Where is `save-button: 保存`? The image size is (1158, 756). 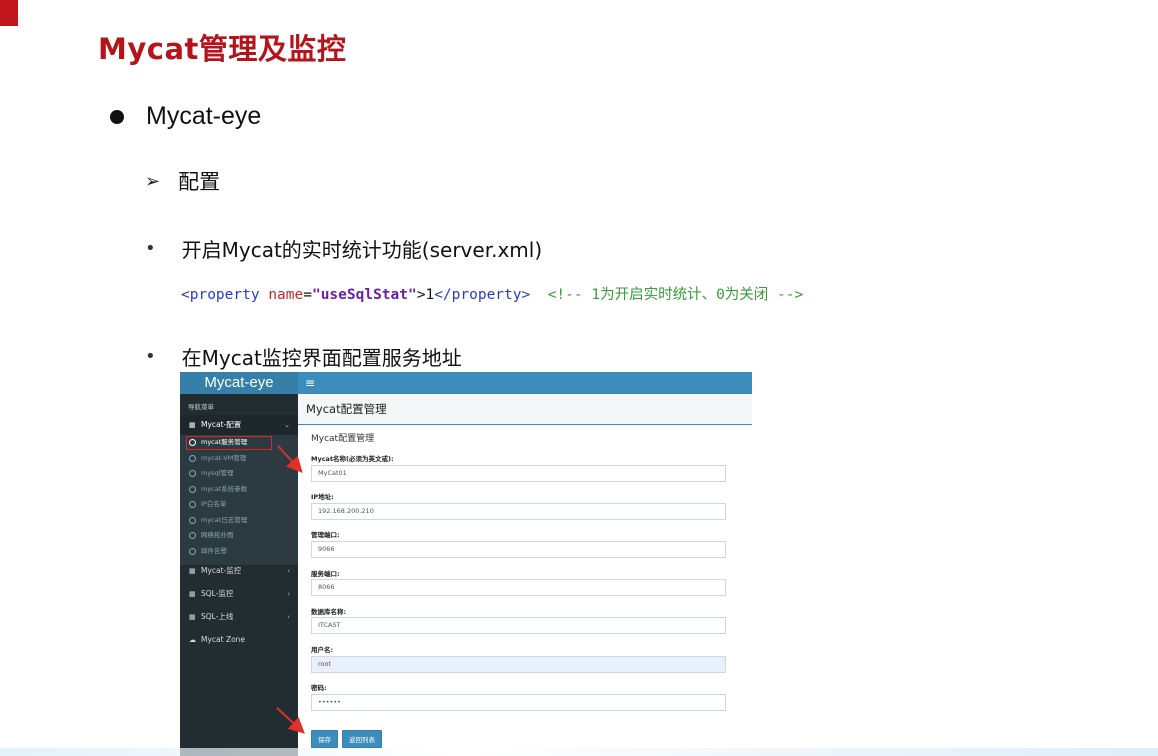
save-button: 保存 is located at coordinates (324, 739).